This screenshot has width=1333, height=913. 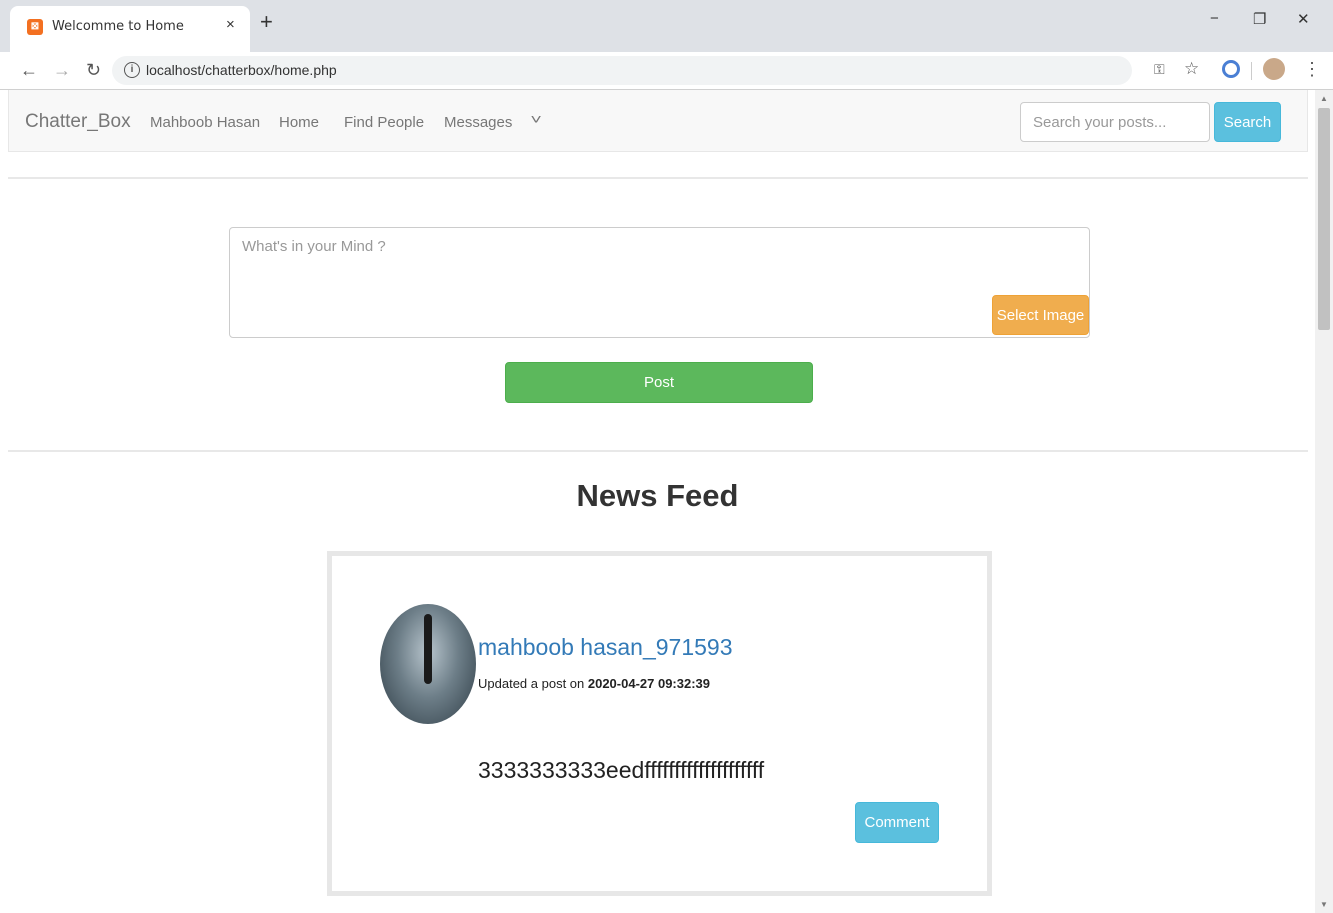 What do you see at coordinates (230, 24) in the screenshot?
I see `tab-close-icon: ×` at bounding box center [230, 24].